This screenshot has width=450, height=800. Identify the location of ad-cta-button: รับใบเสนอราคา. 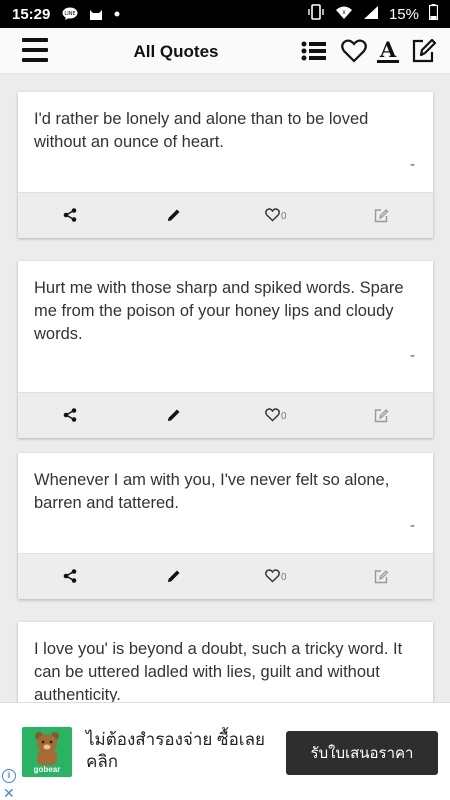
(362, 753).